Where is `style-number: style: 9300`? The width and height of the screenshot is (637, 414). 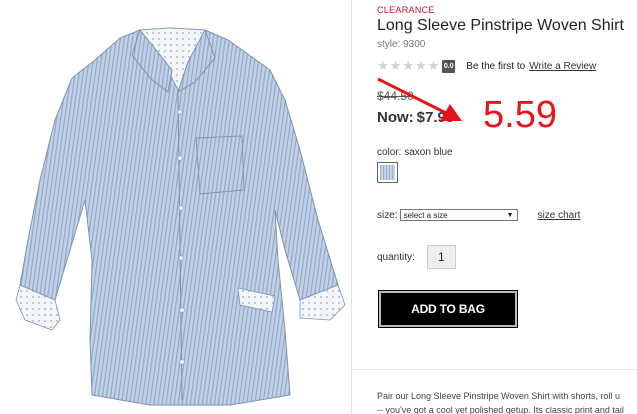
style-number: style: 9300 is located at coordinates (401, 44).